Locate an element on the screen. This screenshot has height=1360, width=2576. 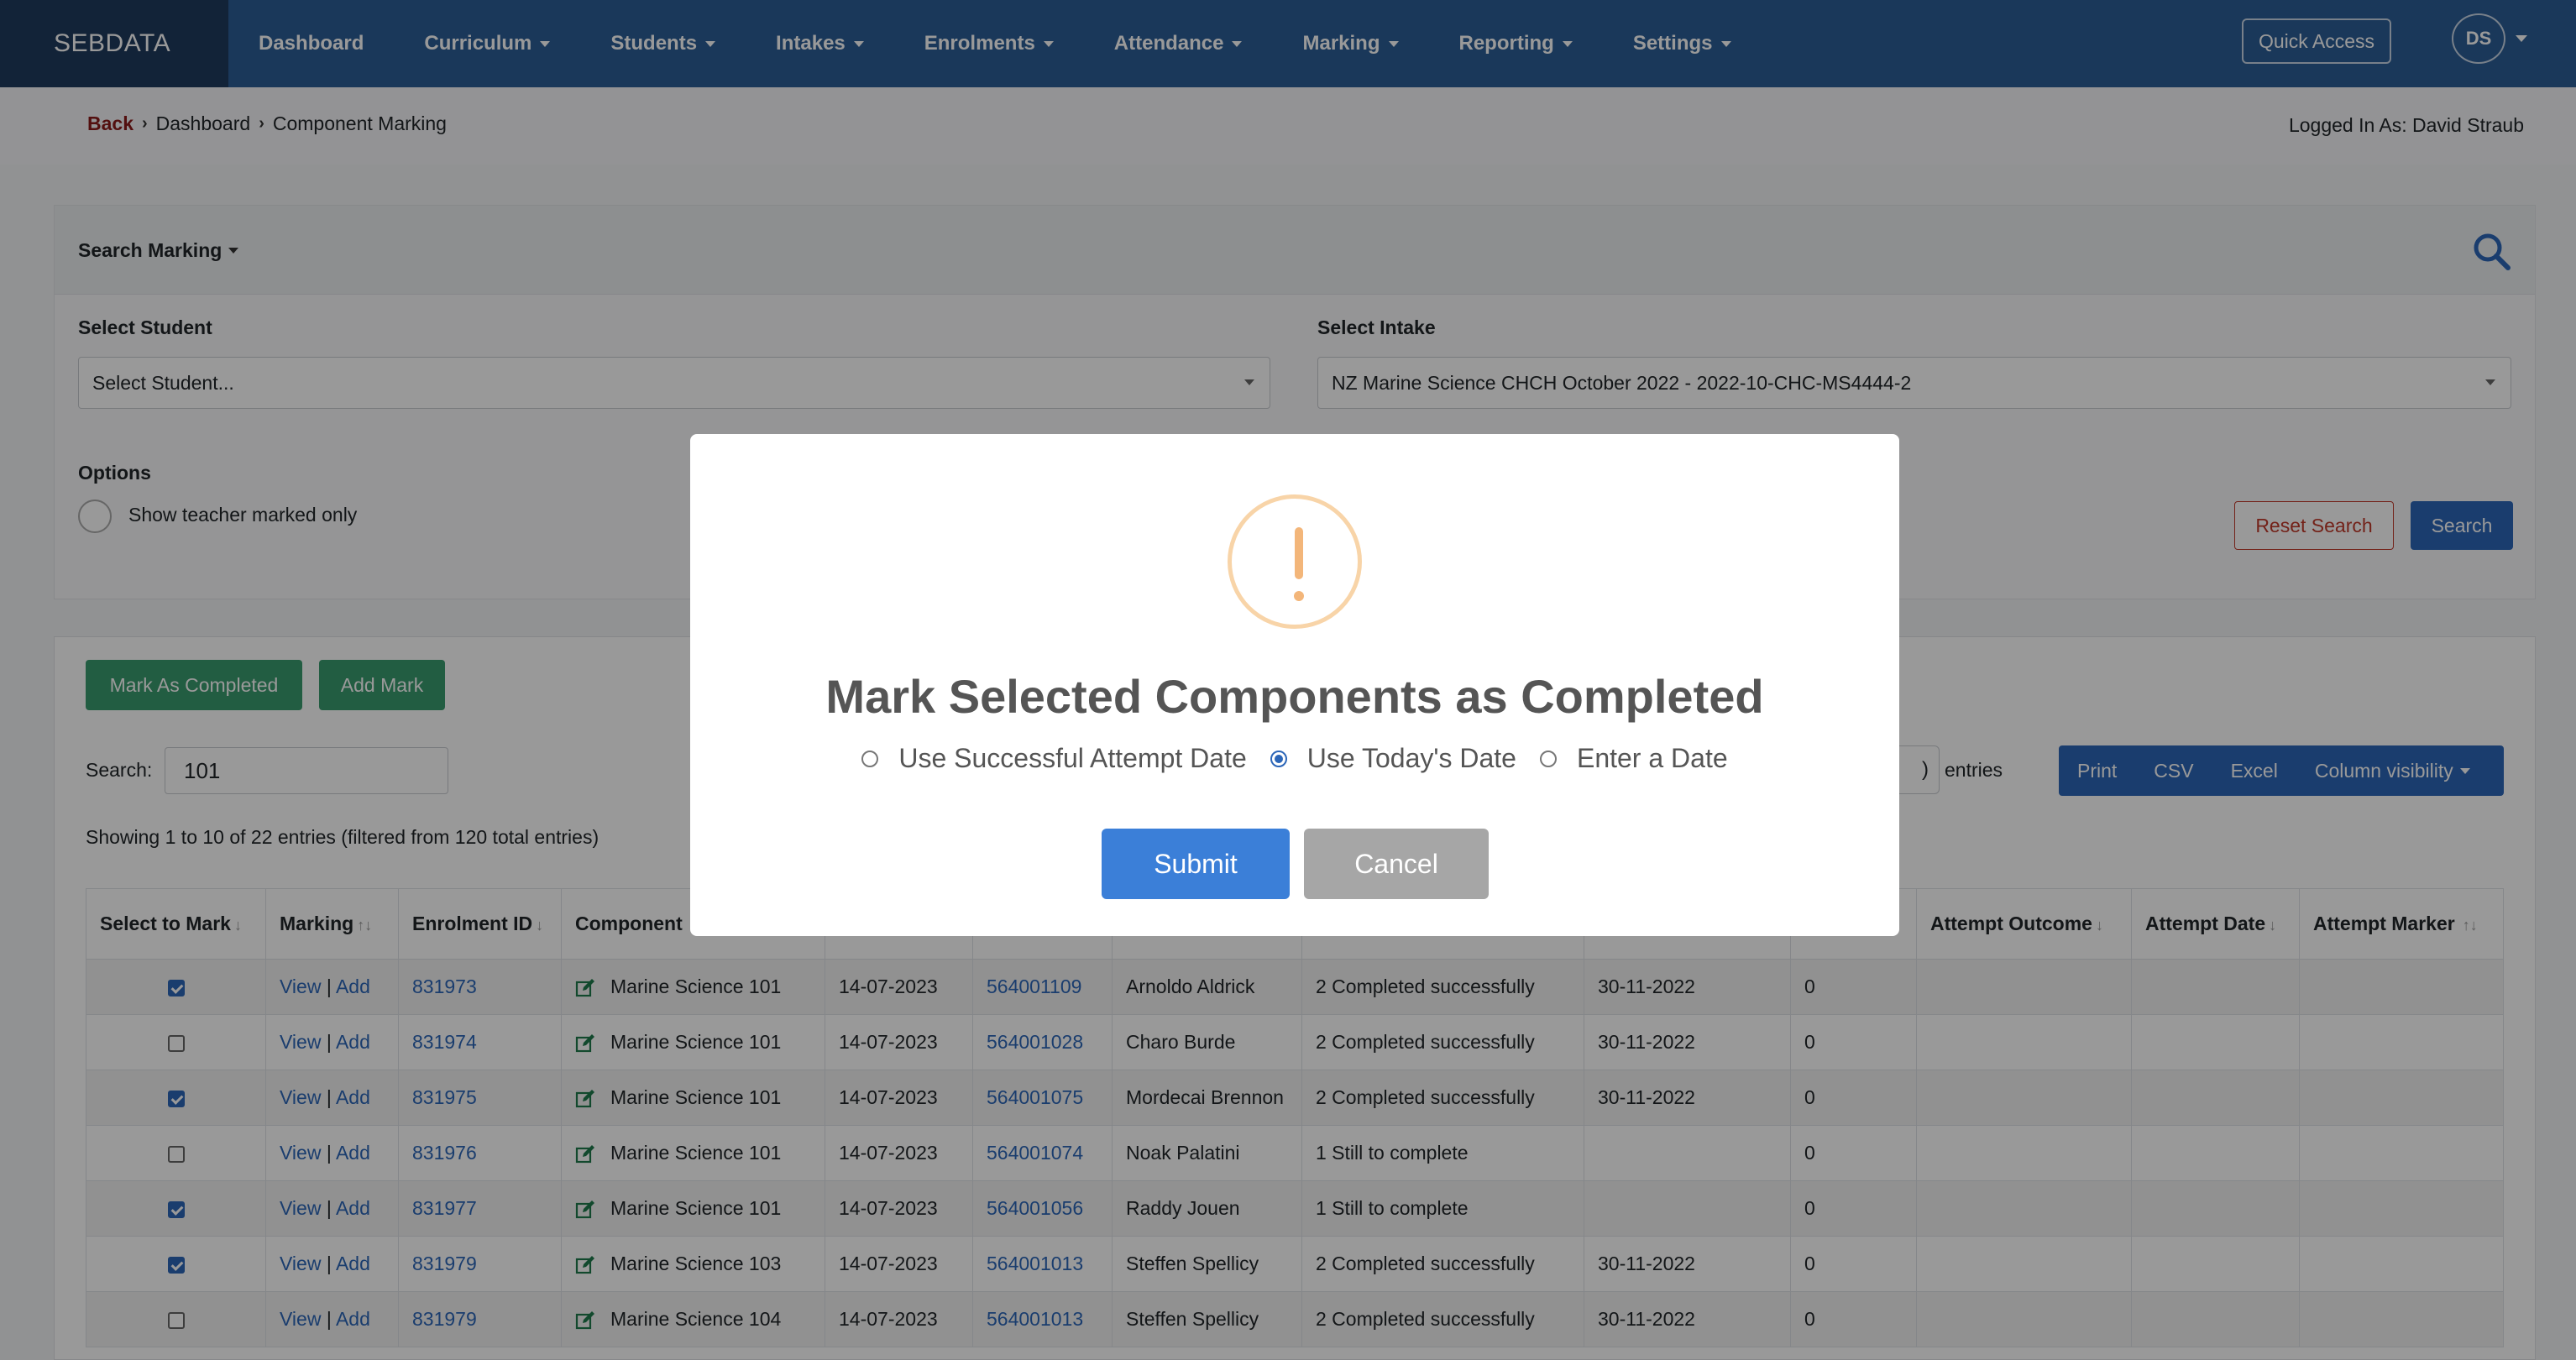
date-option-2: Use Today's Date is located at coordinates (1393, 758).